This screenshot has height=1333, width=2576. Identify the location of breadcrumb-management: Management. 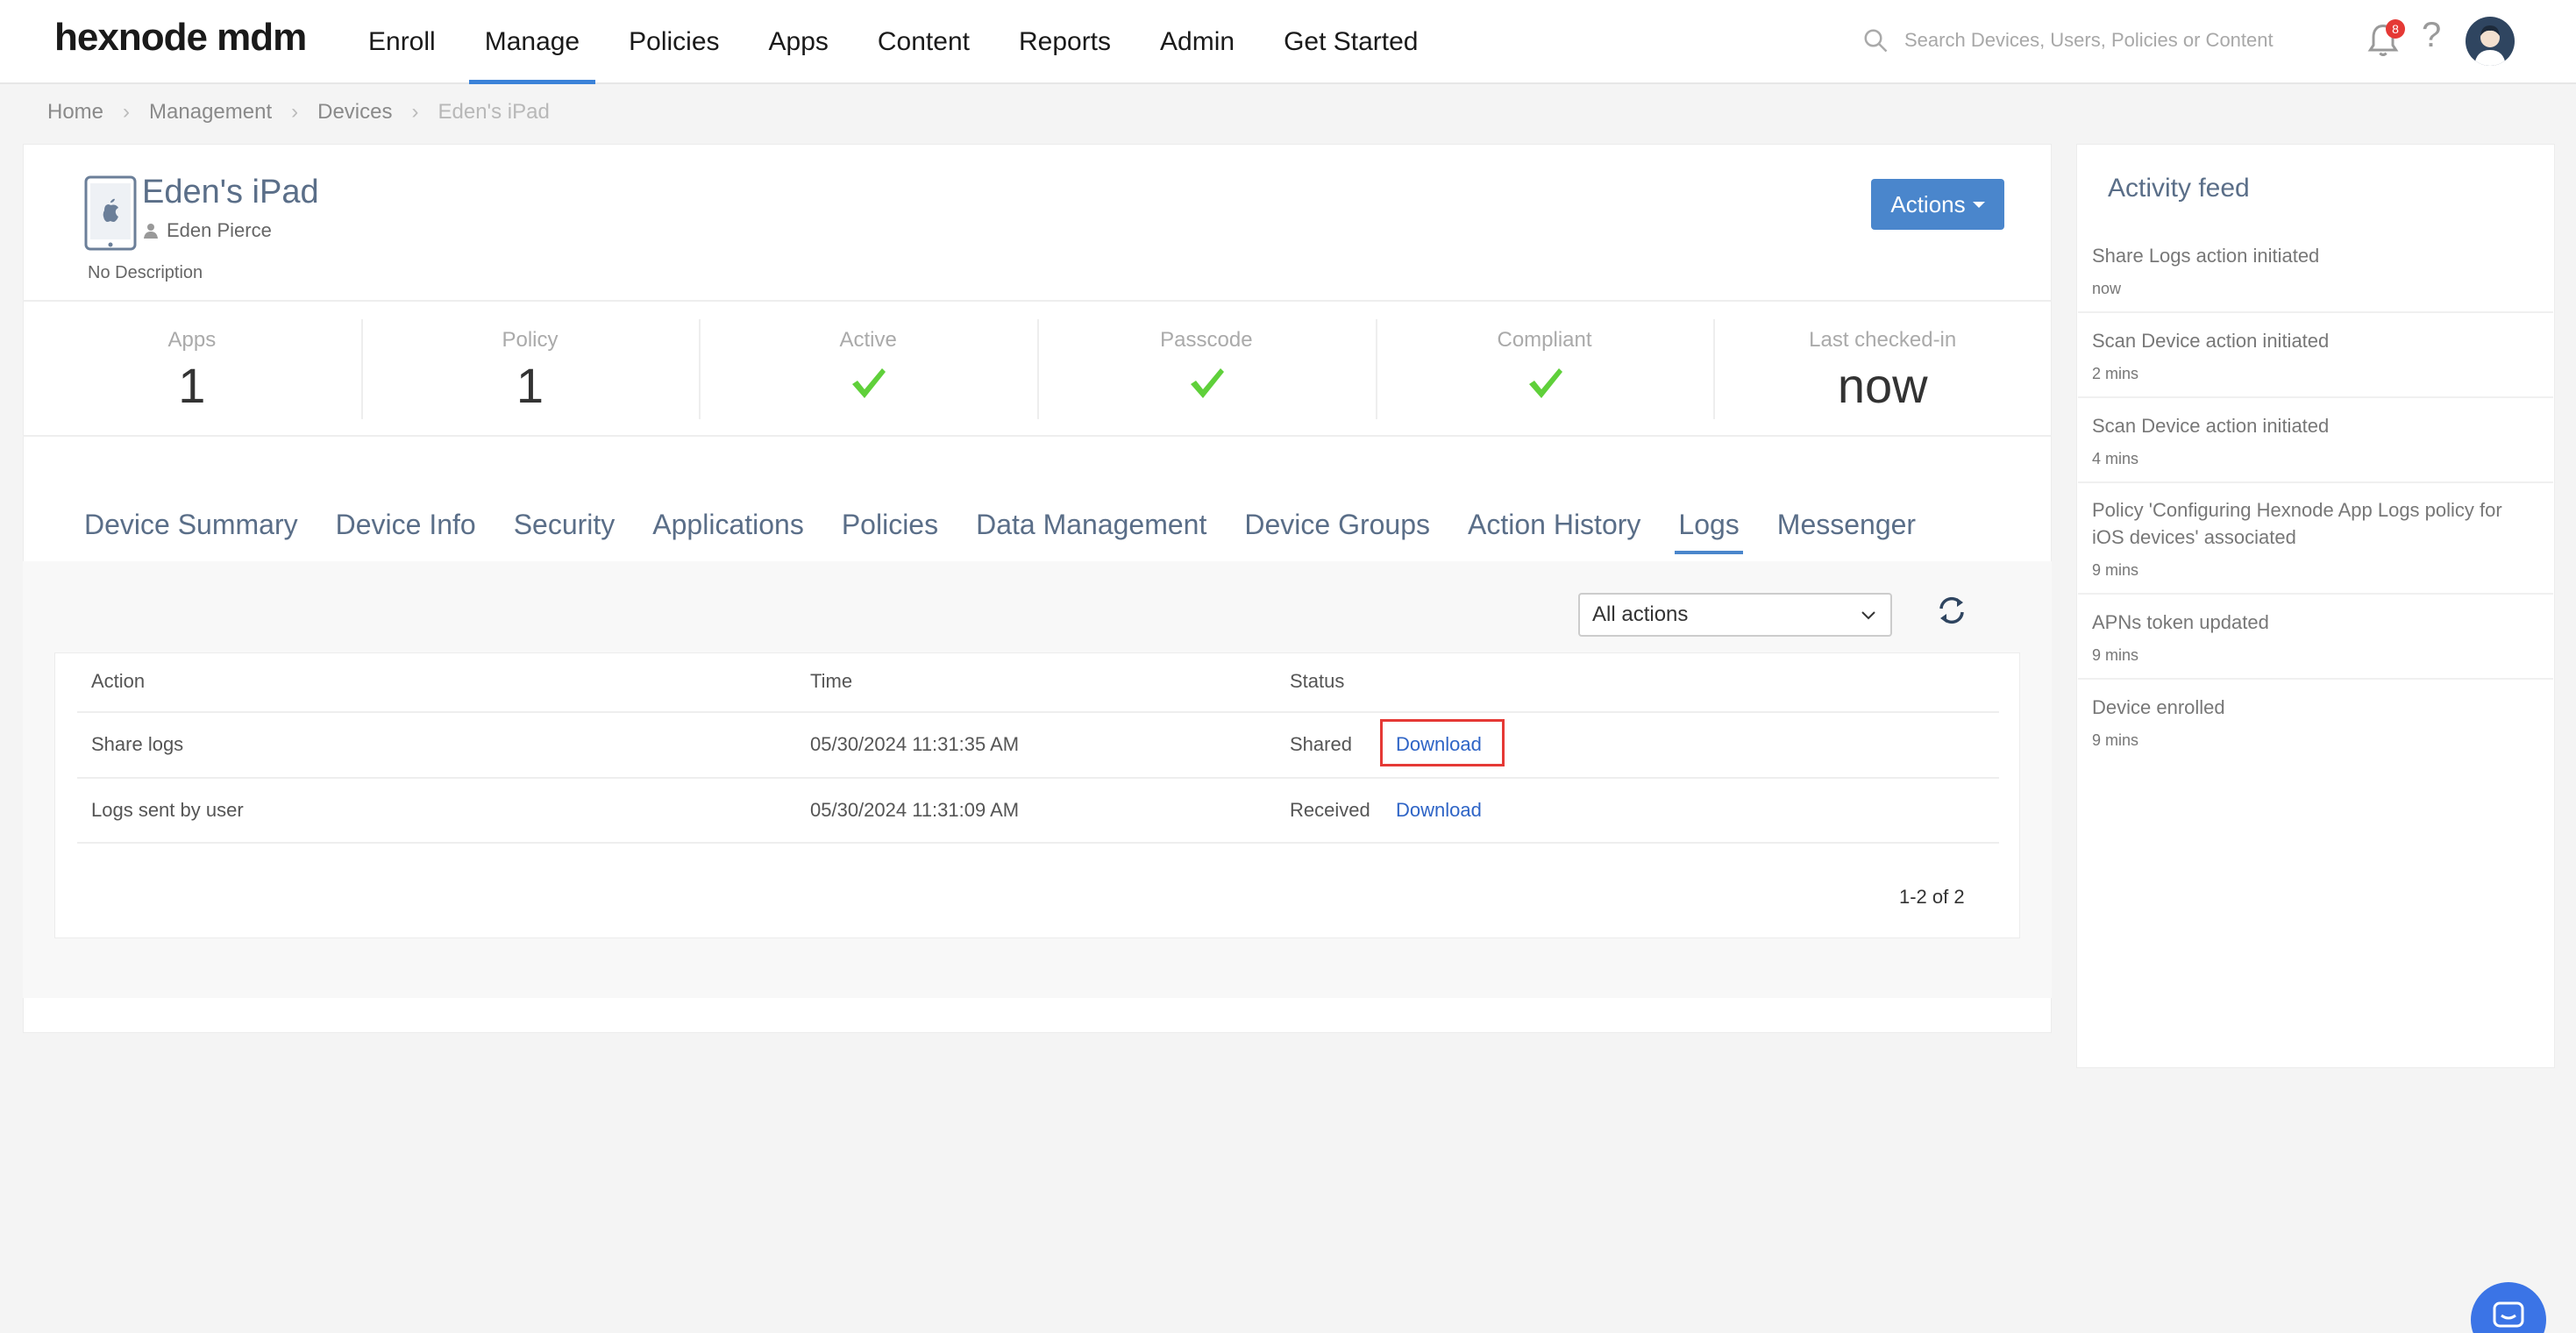
(210, 113).